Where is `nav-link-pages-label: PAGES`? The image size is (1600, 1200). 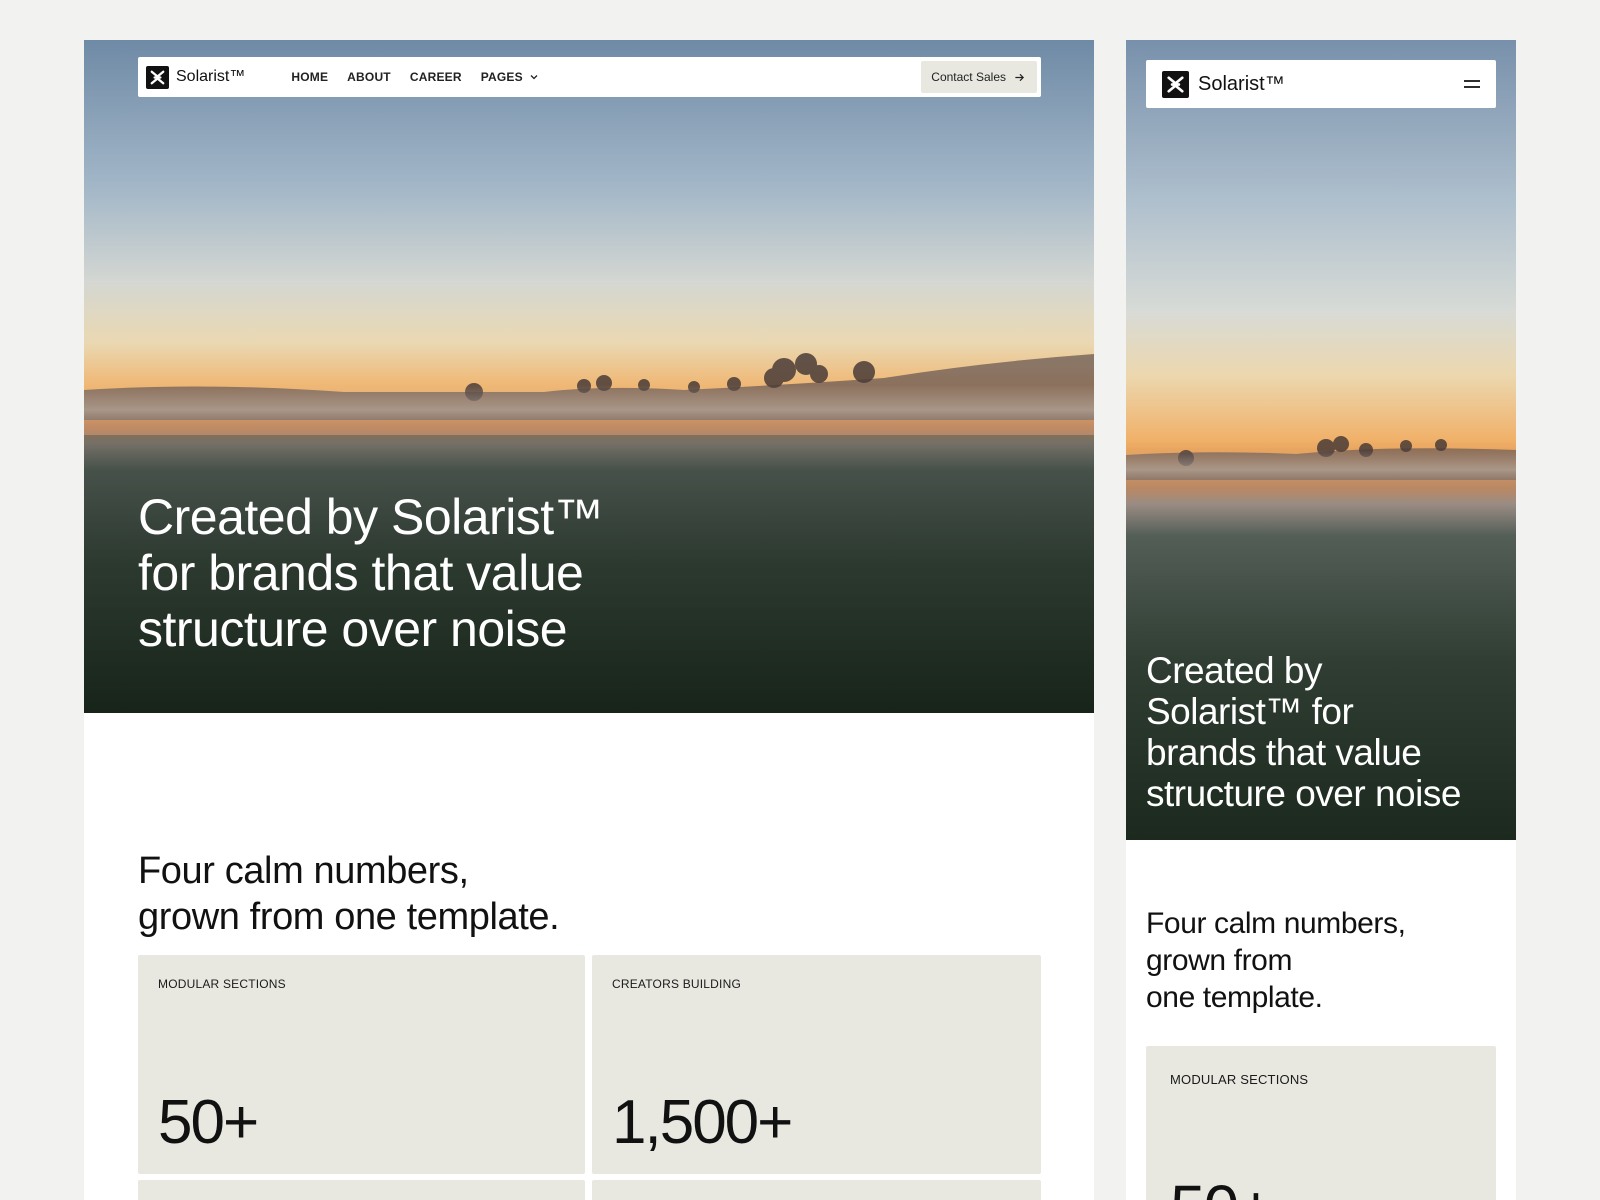
nav-link-pages-label: PAGES is located at coordinates (501, 77).